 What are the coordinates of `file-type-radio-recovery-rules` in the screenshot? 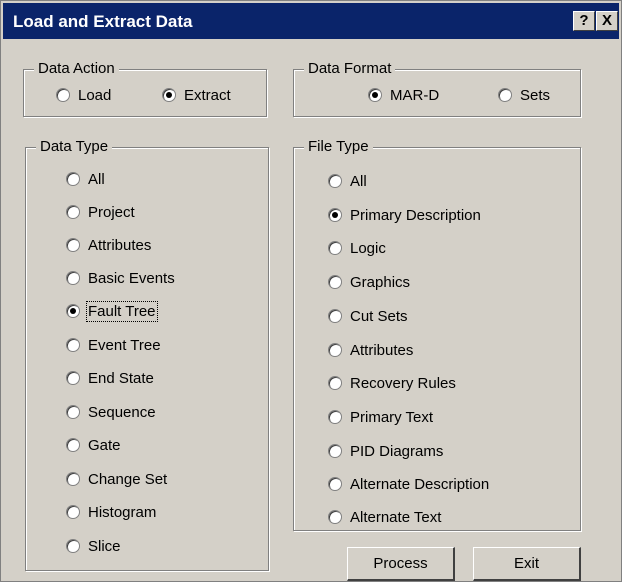 It's located at (335, 383).